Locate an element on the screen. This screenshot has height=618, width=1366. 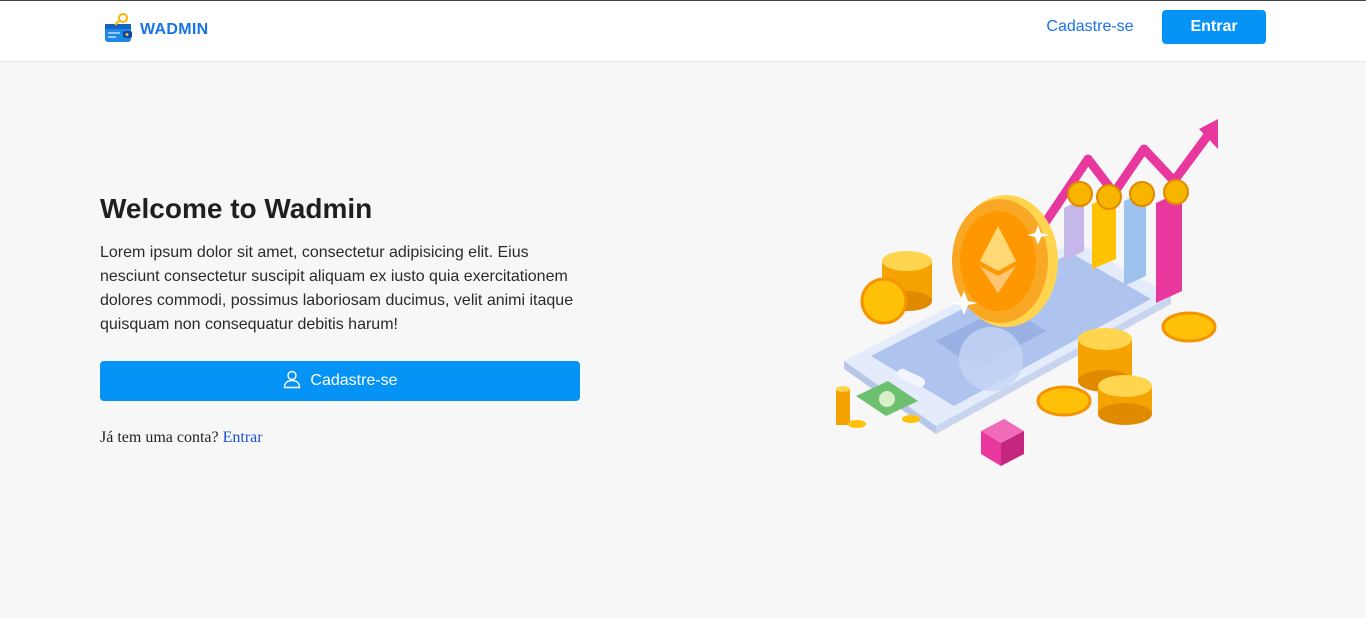
brand-logo: WADMIN is located at coordinates (156, 30).